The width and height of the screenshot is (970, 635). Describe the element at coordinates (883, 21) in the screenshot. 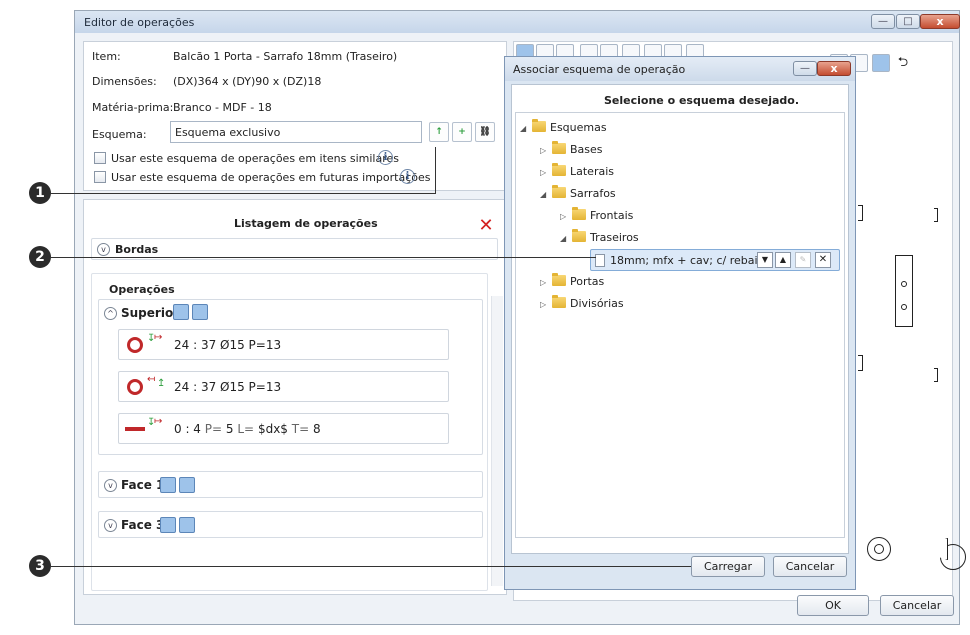

I see `minimize-button: —` at that location.